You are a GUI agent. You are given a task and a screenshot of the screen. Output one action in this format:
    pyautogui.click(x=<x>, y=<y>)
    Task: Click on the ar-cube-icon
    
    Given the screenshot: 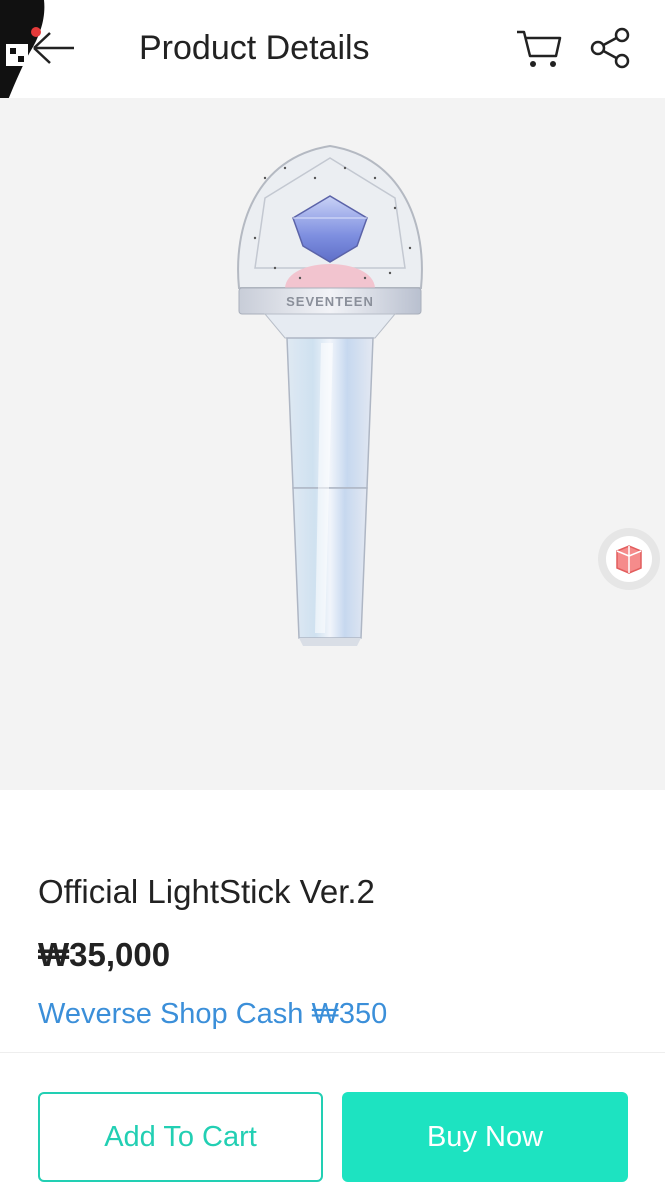 What is the action you would take?
    pyautogui.click(x=629, y=559)
    